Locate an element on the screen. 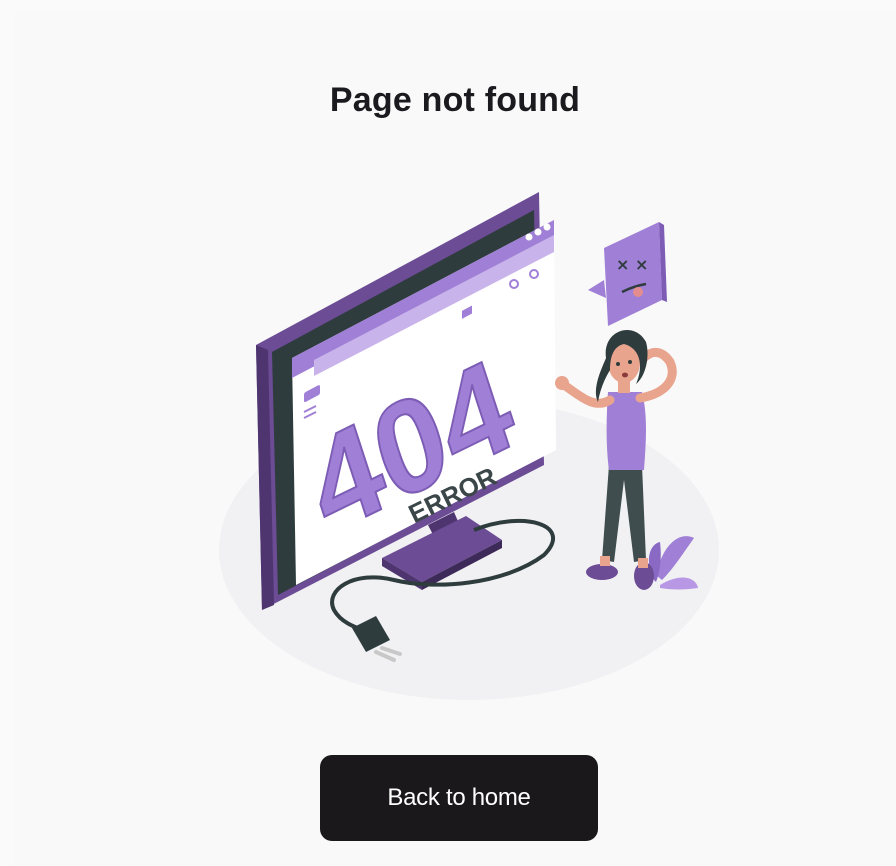  page-title: Page not found is located at coordinates (455, 100).